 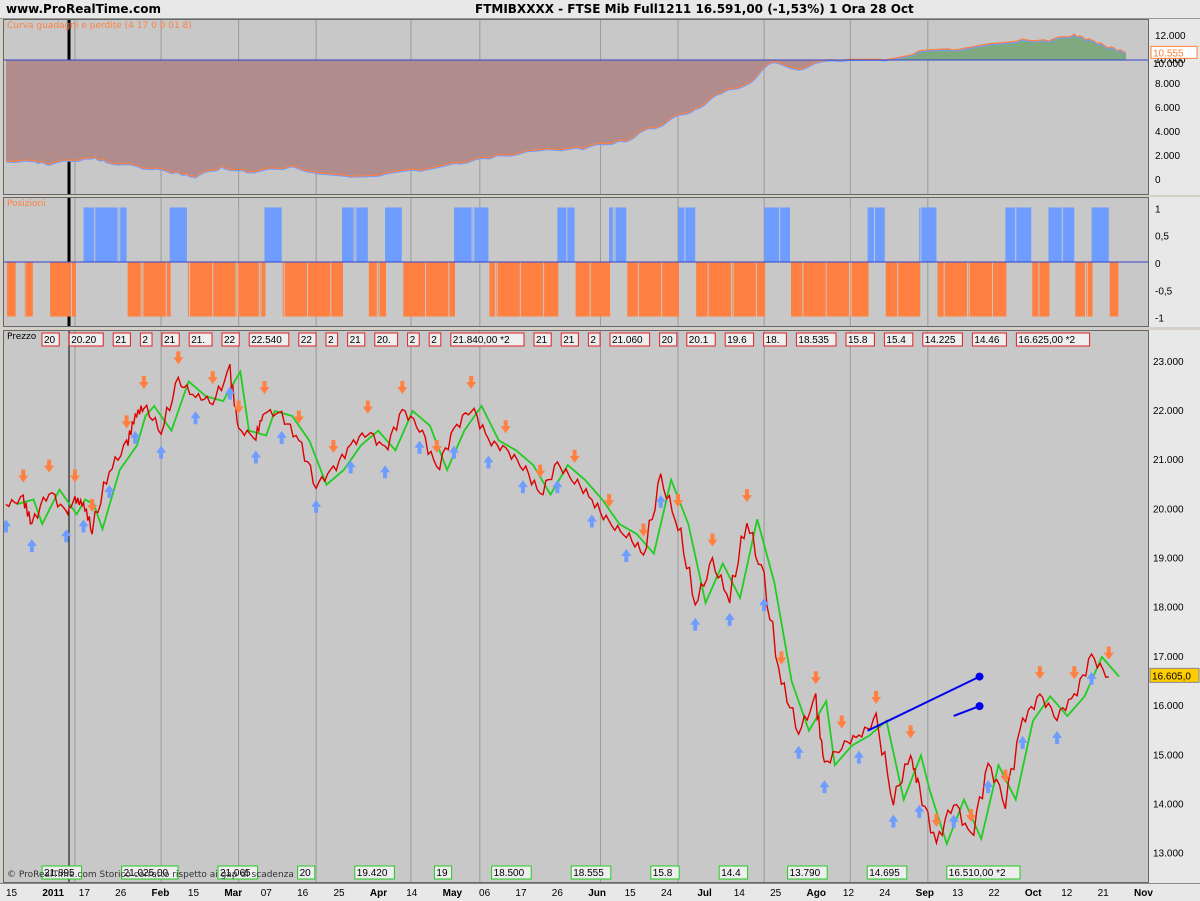 What do you see at coordinates (858, 340) in the screenshot?
I see `trade-label: 15.8` at bounding box center [858, 340].